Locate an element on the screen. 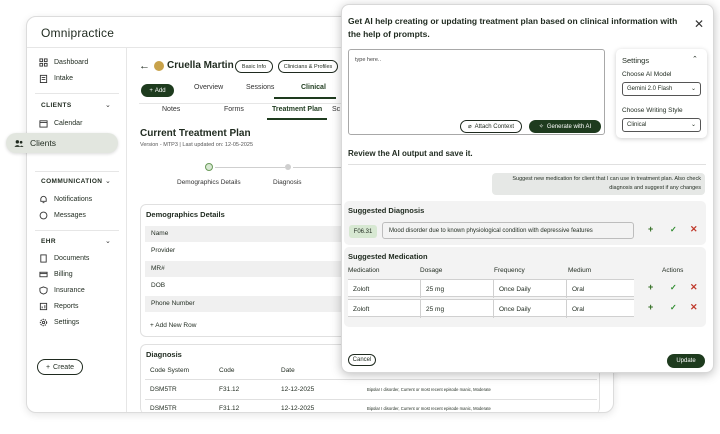  tab-indicator is located at coordinates (305, 98).